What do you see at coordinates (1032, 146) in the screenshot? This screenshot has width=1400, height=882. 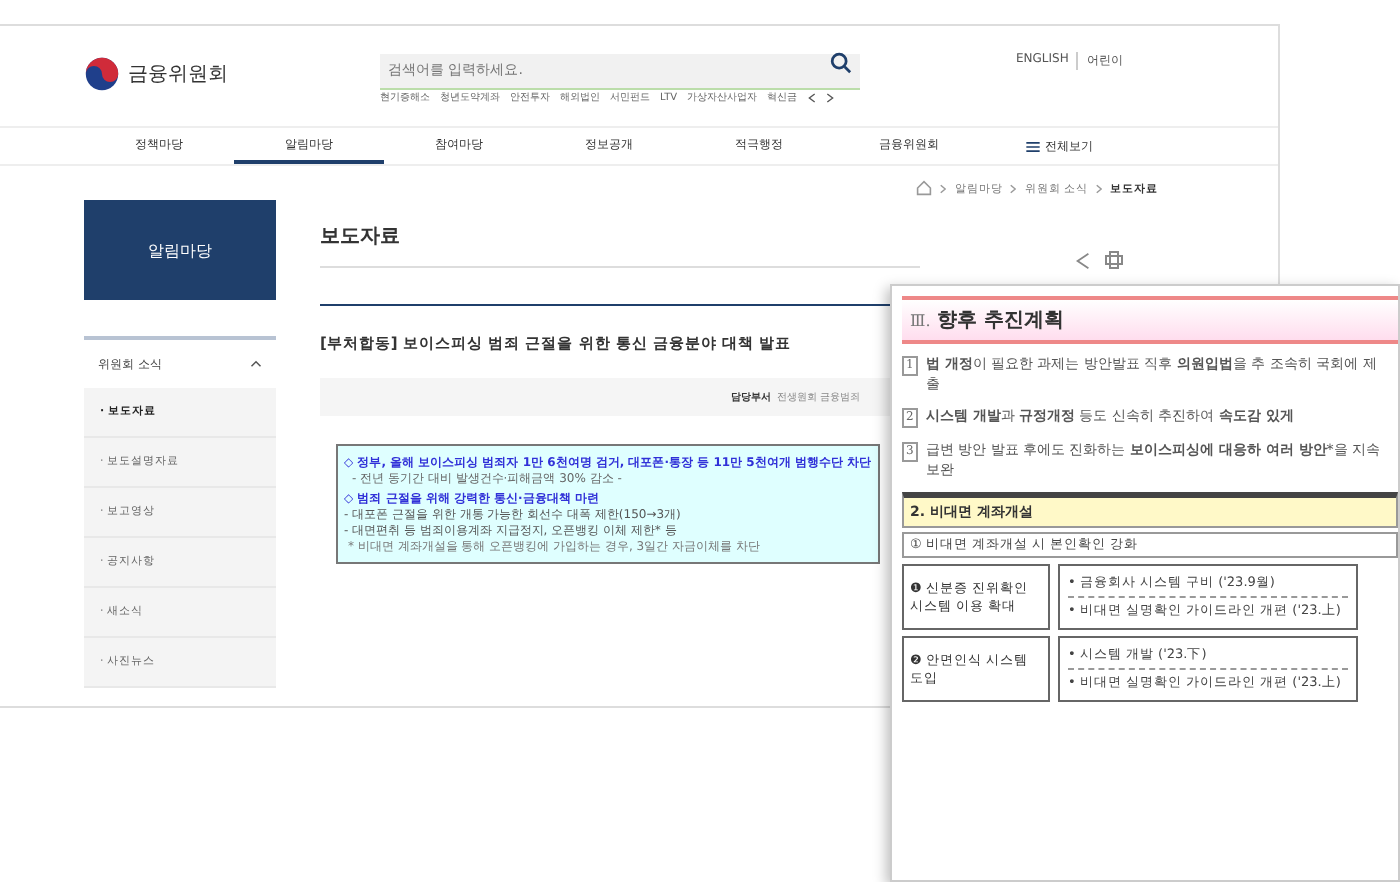 I see `menu-icon` at bounding box center [1032, 146].